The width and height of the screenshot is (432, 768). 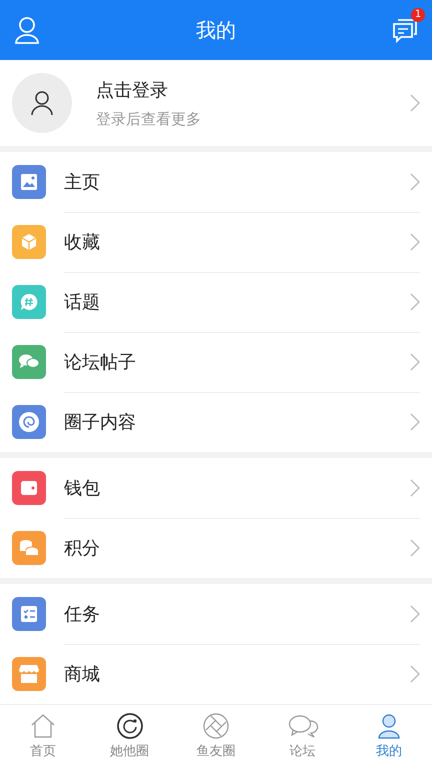 I want to click on menu-label: 圈子内容, so click(x=100, y=422).